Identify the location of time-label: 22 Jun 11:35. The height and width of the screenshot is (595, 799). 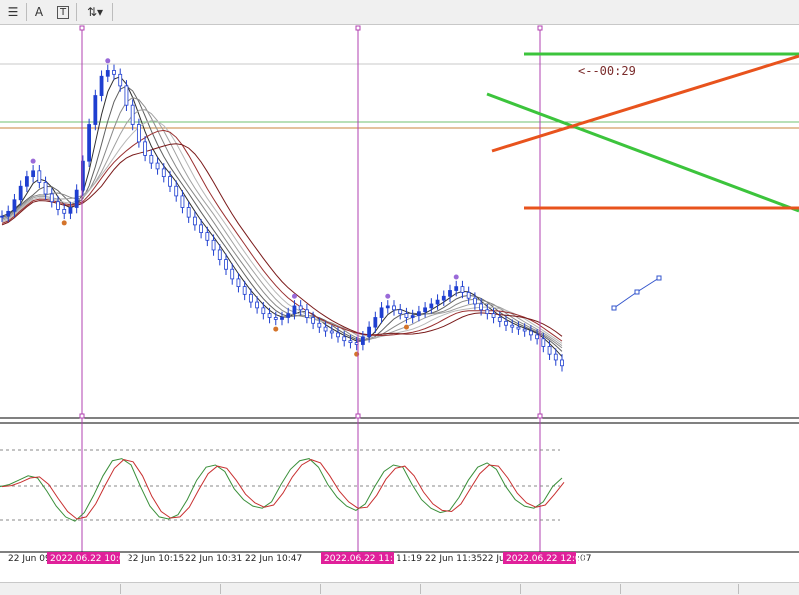
(453, 559).